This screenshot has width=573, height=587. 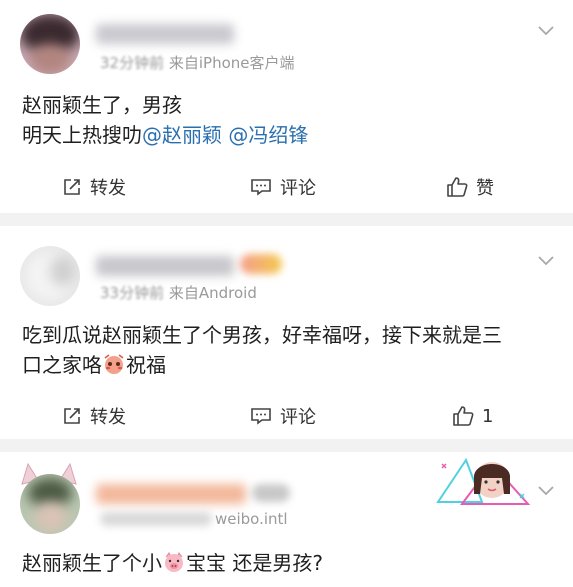 I want to click on post-line: 赵丽颖生了，男孩, so click(x=102, y=105).